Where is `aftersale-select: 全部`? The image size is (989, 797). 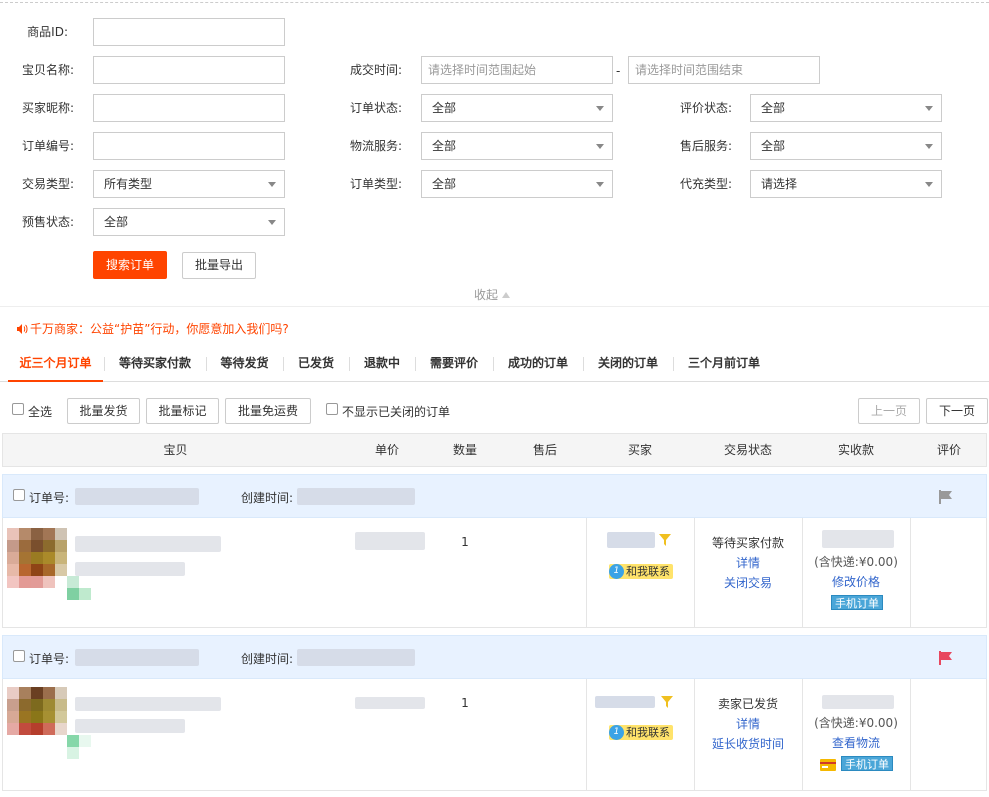
aftersale-select: 全部 is located at coordinates (846, 146).